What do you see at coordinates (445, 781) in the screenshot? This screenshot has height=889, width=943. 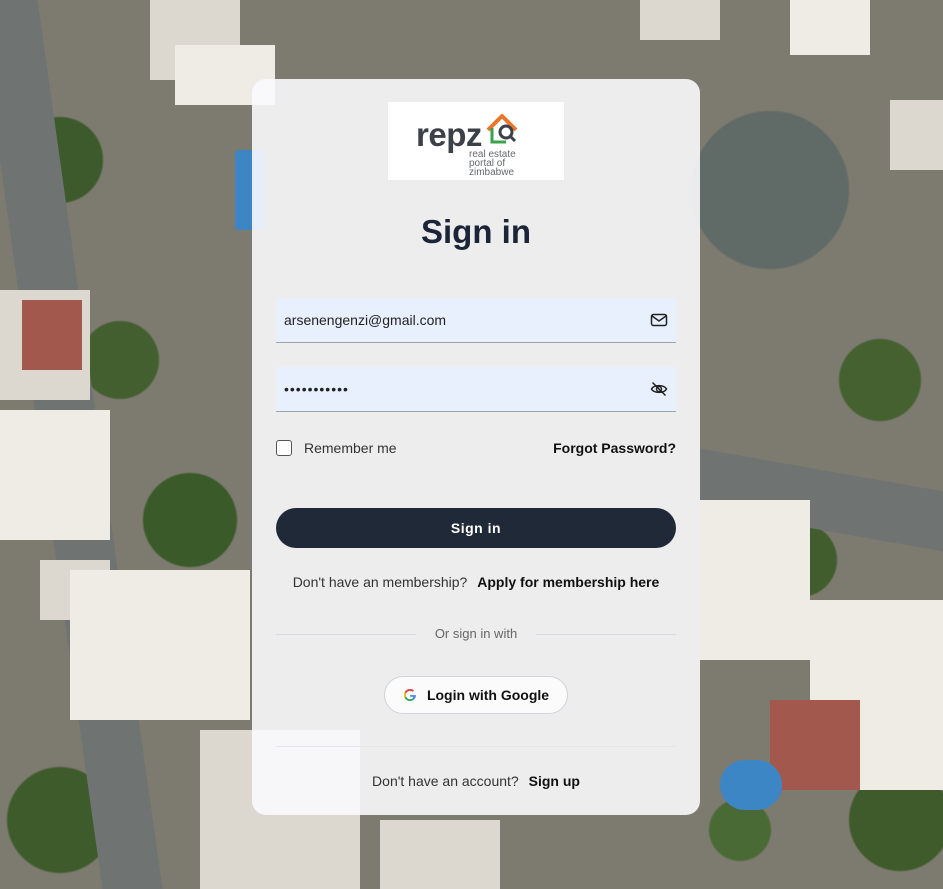 I see `signup-prompt: Don't have an account?` at bounding box center [445, 781].